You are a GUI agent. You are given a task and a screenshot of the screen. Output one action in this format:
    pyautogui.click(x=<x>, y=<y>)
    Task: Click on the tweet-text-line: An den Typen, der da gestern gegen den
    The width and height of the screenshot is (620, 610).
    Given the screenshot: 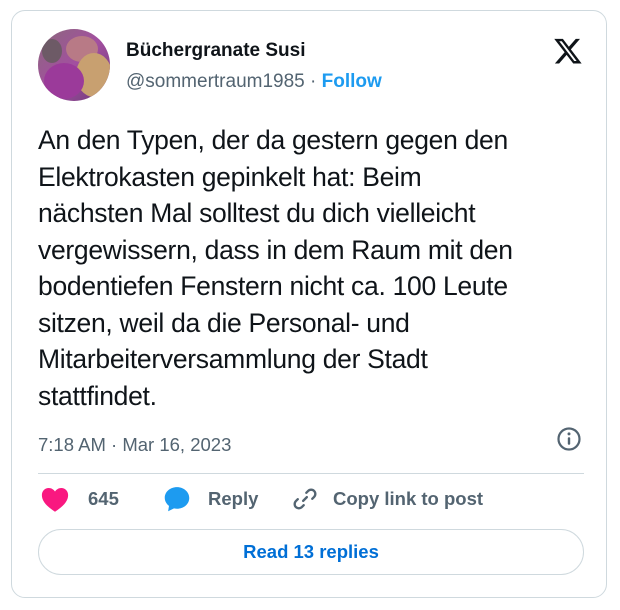 What is the action you would take?
    pyautogui.click(x=273, y=140)
    